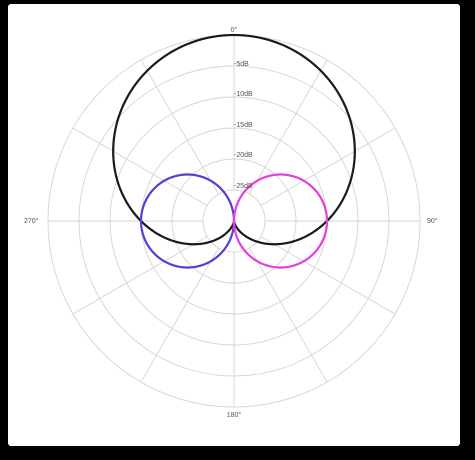 The image size is (475, 460). Describe the element at coordinates (241, 64) in the screenshot. I see `radial-label-5db: -5dB` at that location.